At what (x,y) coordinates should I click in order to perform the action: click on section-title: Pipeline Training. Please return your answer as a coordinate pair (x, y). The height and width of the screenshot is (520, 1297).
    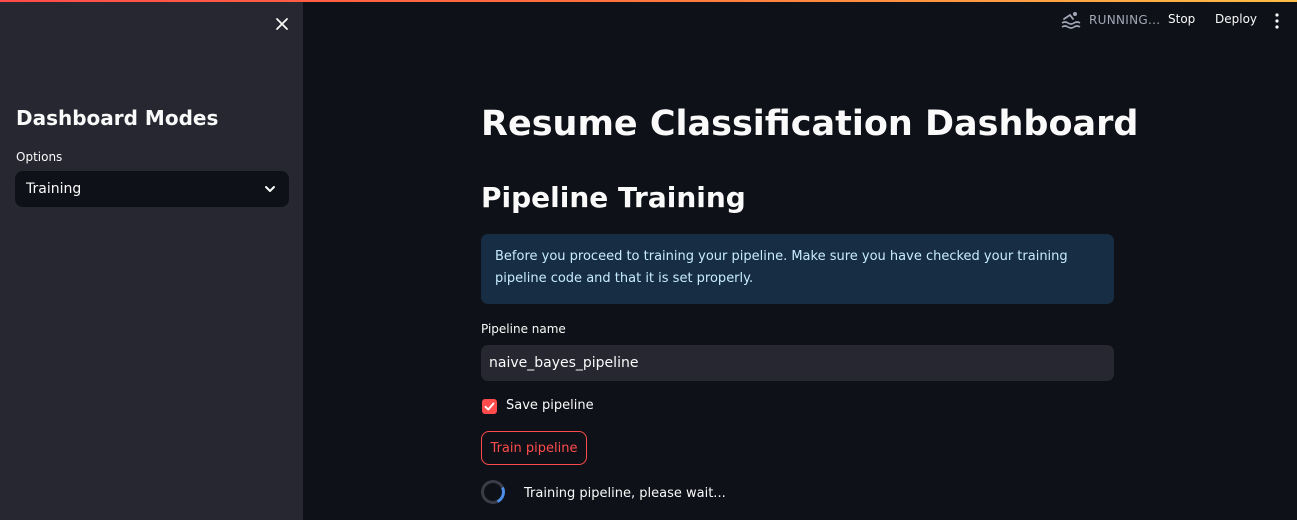
    Looking at the image, I should click on (613, 197).